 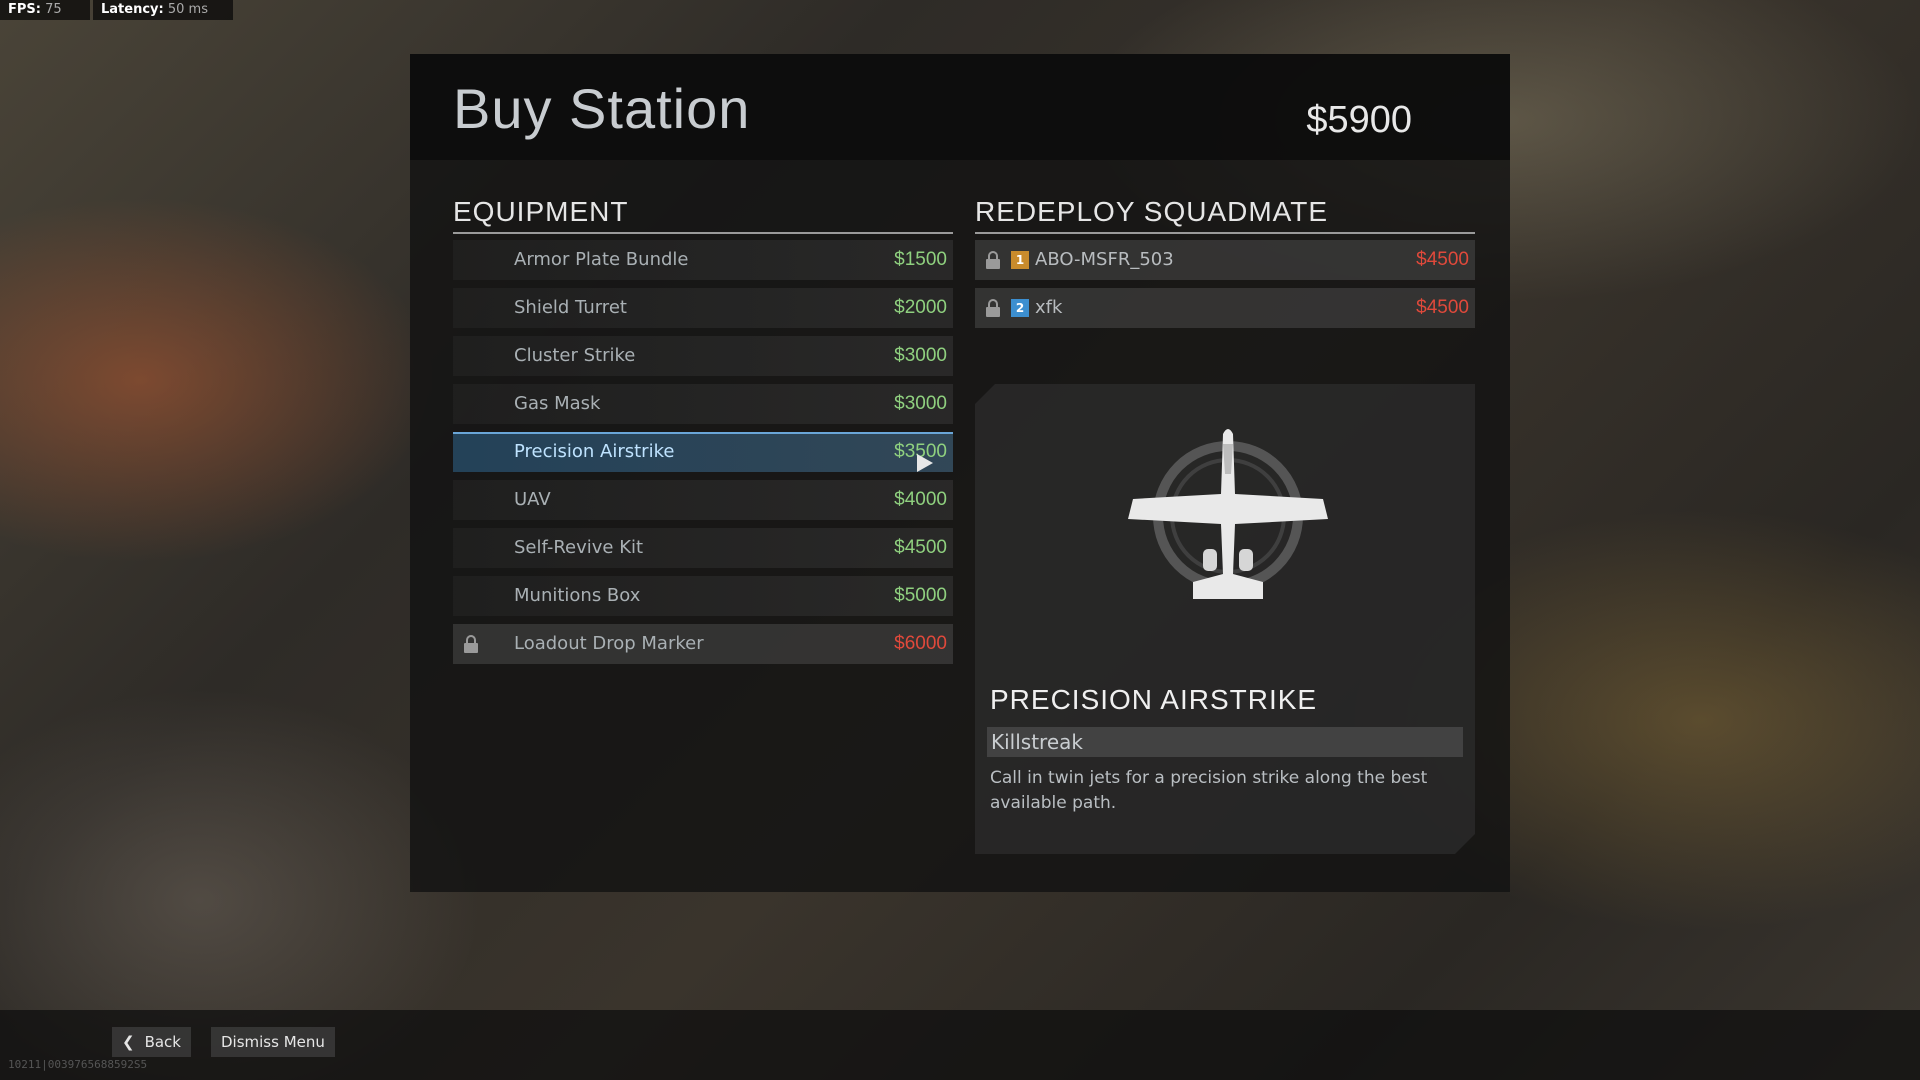 I want to click on build-id: 10211|0039765688592S5, so click(x=78, y=1064).